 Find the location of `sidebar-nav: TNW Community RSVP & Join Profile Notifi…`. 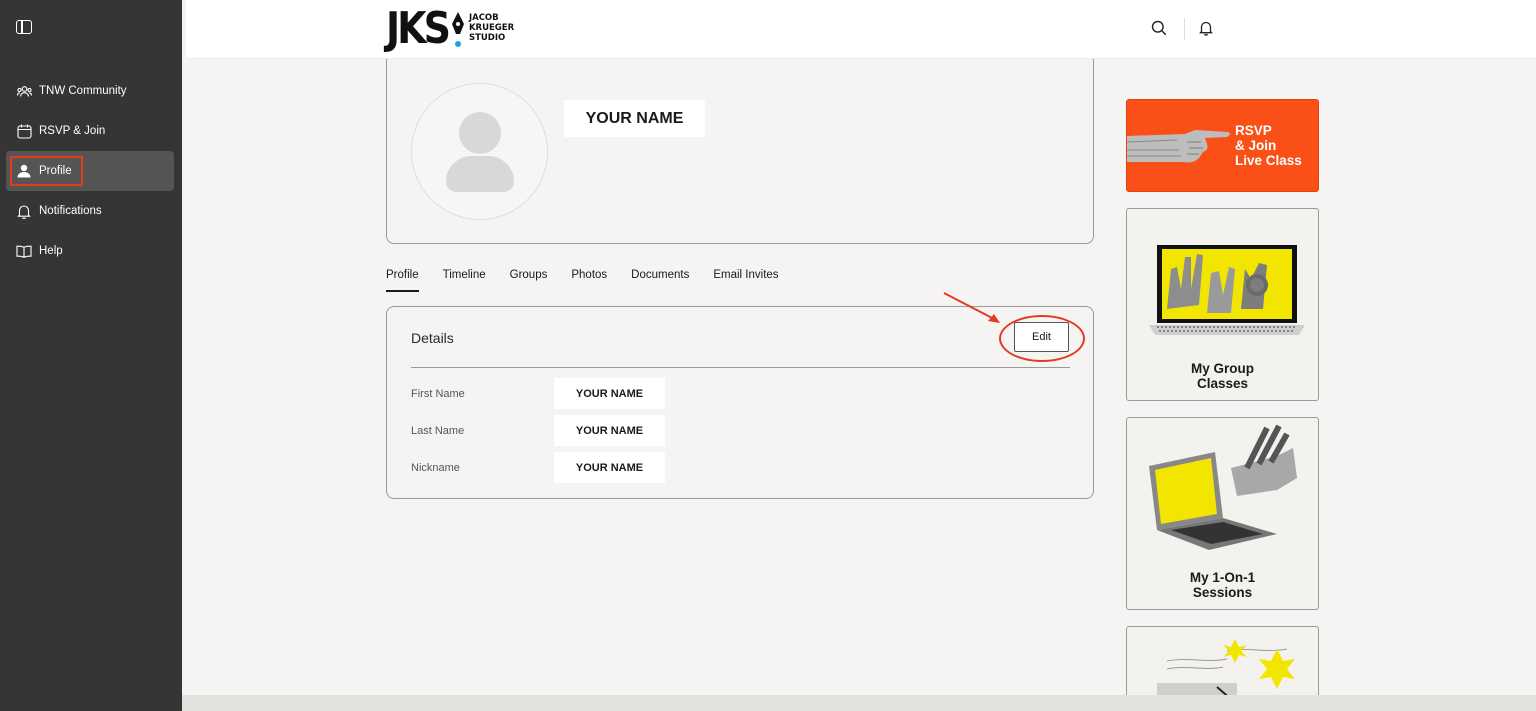

sidebar-nav: TNW Community RSVP & Join Profile Notifi… is located at coordinates (90, 171).